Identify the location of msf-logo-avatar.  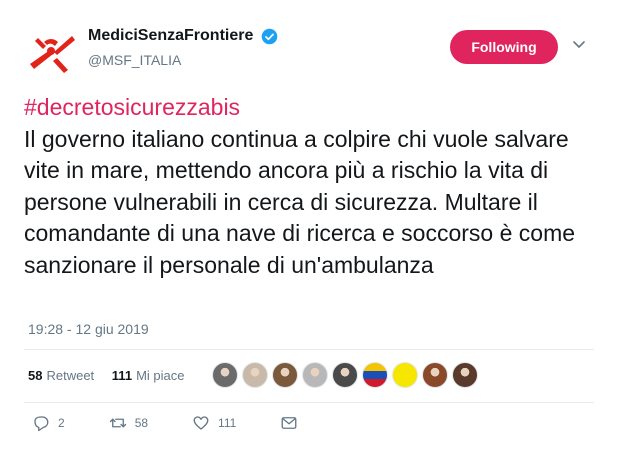
(52, 52).